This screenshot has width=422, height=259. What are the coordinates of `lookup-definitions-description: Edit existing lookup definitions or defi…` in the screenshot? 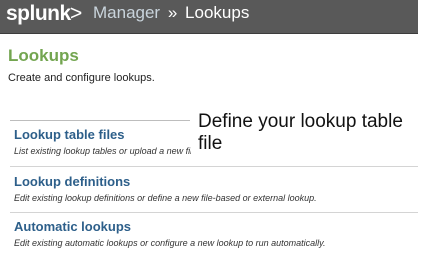 It's located at (165, 198).